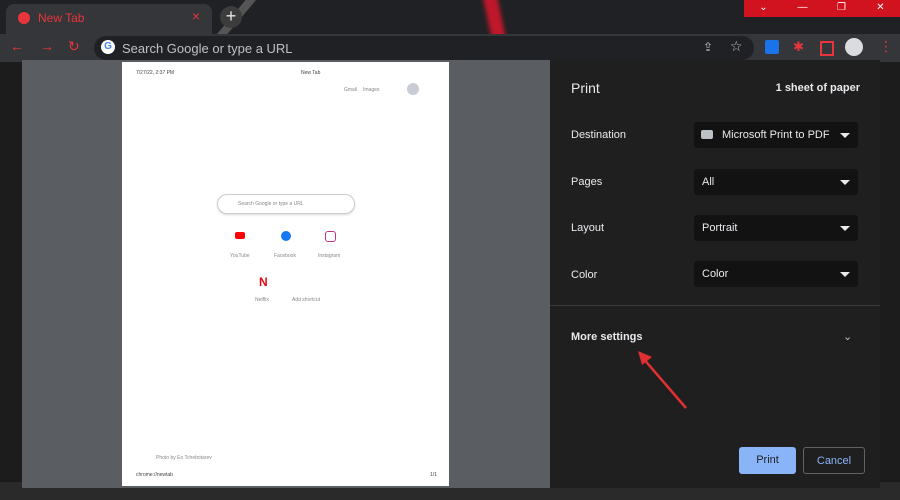 The width and height of the screenshot is (900, 500). Describe the element at coordinates (262, 300) in the screenshot. I see `shortcut-netflix-label: Netflix` at that location.